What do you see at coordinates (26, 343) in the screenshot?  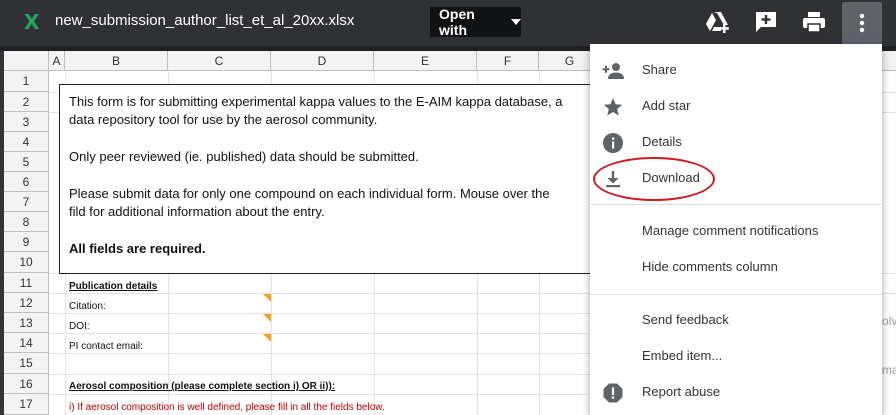 I see `row-header: 14` at bounding box center [26, 343].